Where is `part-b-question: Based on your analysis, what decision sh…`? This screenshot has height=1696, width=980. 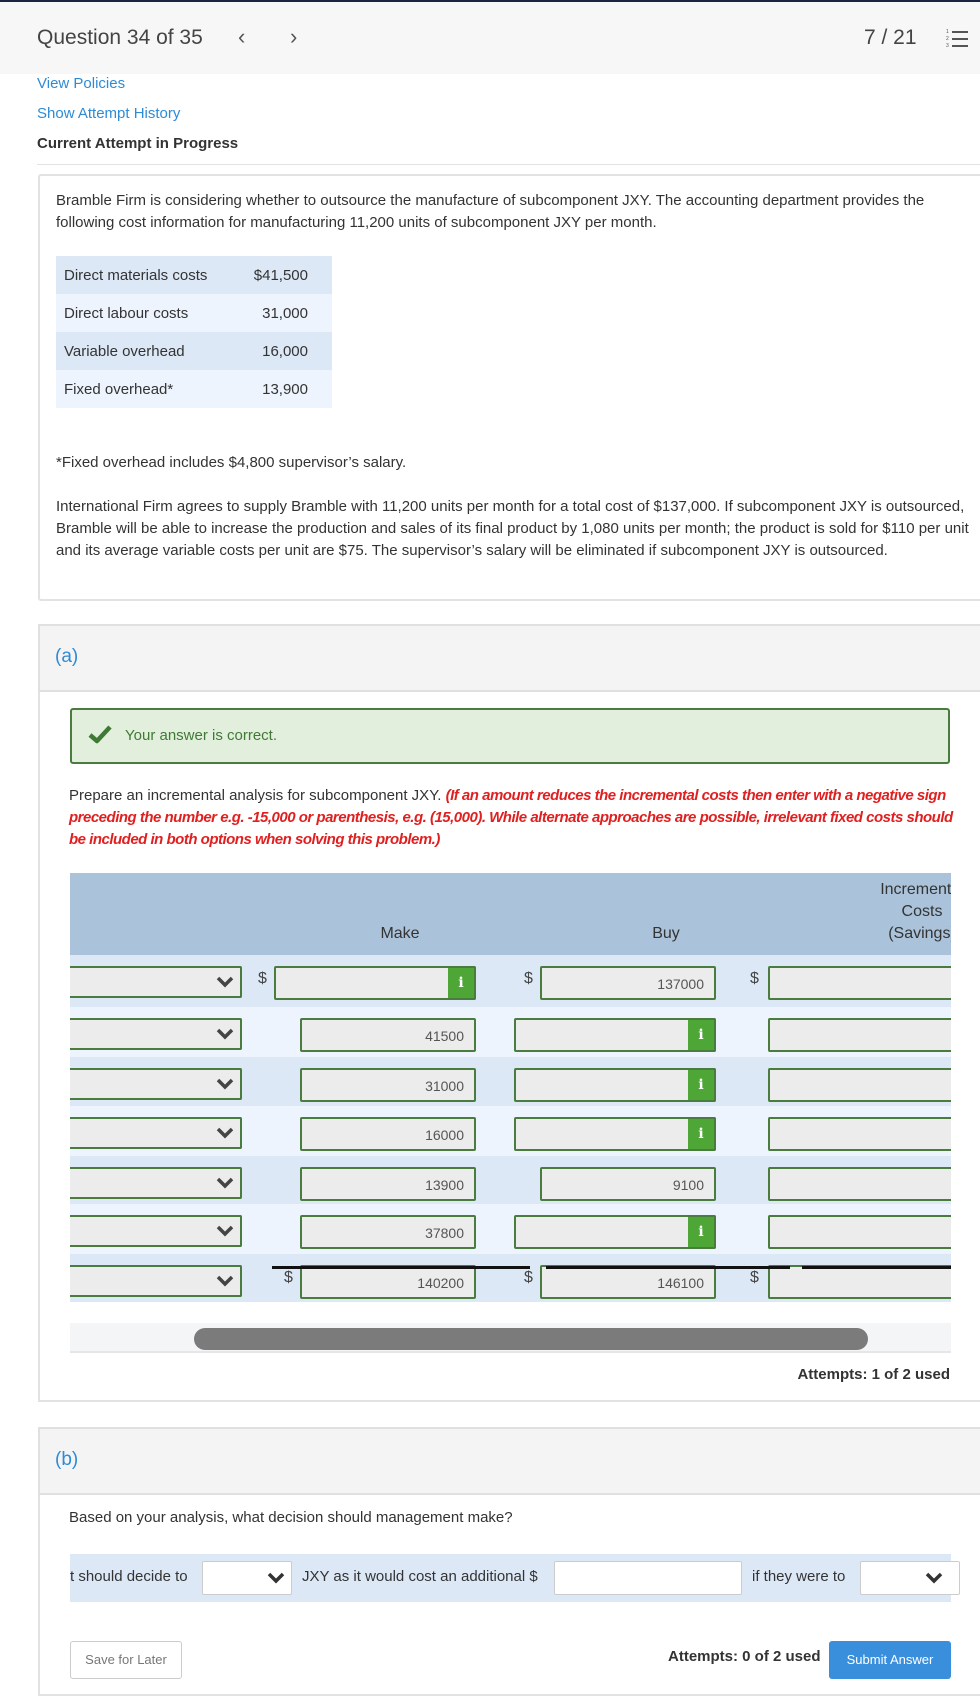 part-b-question: Based on your analysis, what decision sh… is located at coordinates (291, 1517).